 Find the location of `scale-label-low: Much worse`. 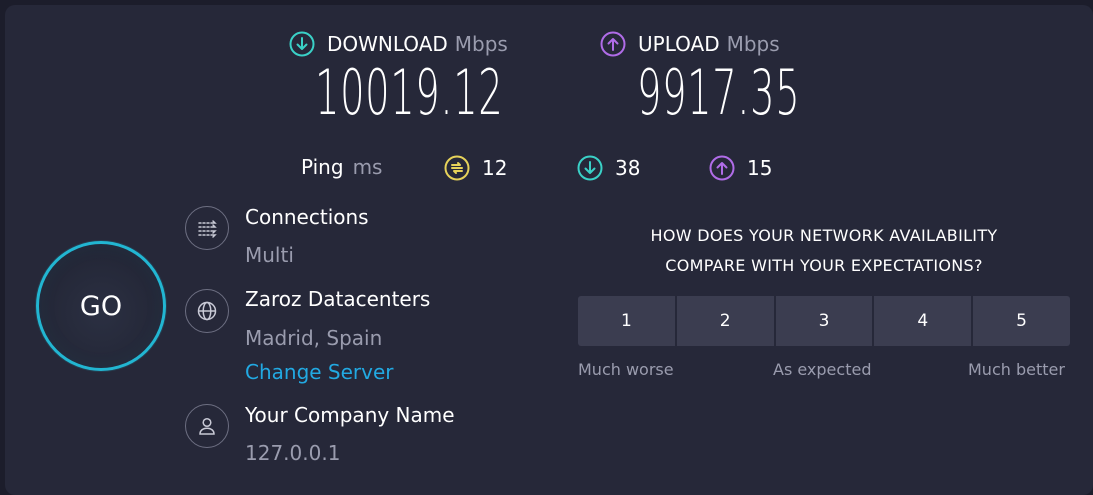

scale-label-low: Much worse is located at coordinates (626, 369).